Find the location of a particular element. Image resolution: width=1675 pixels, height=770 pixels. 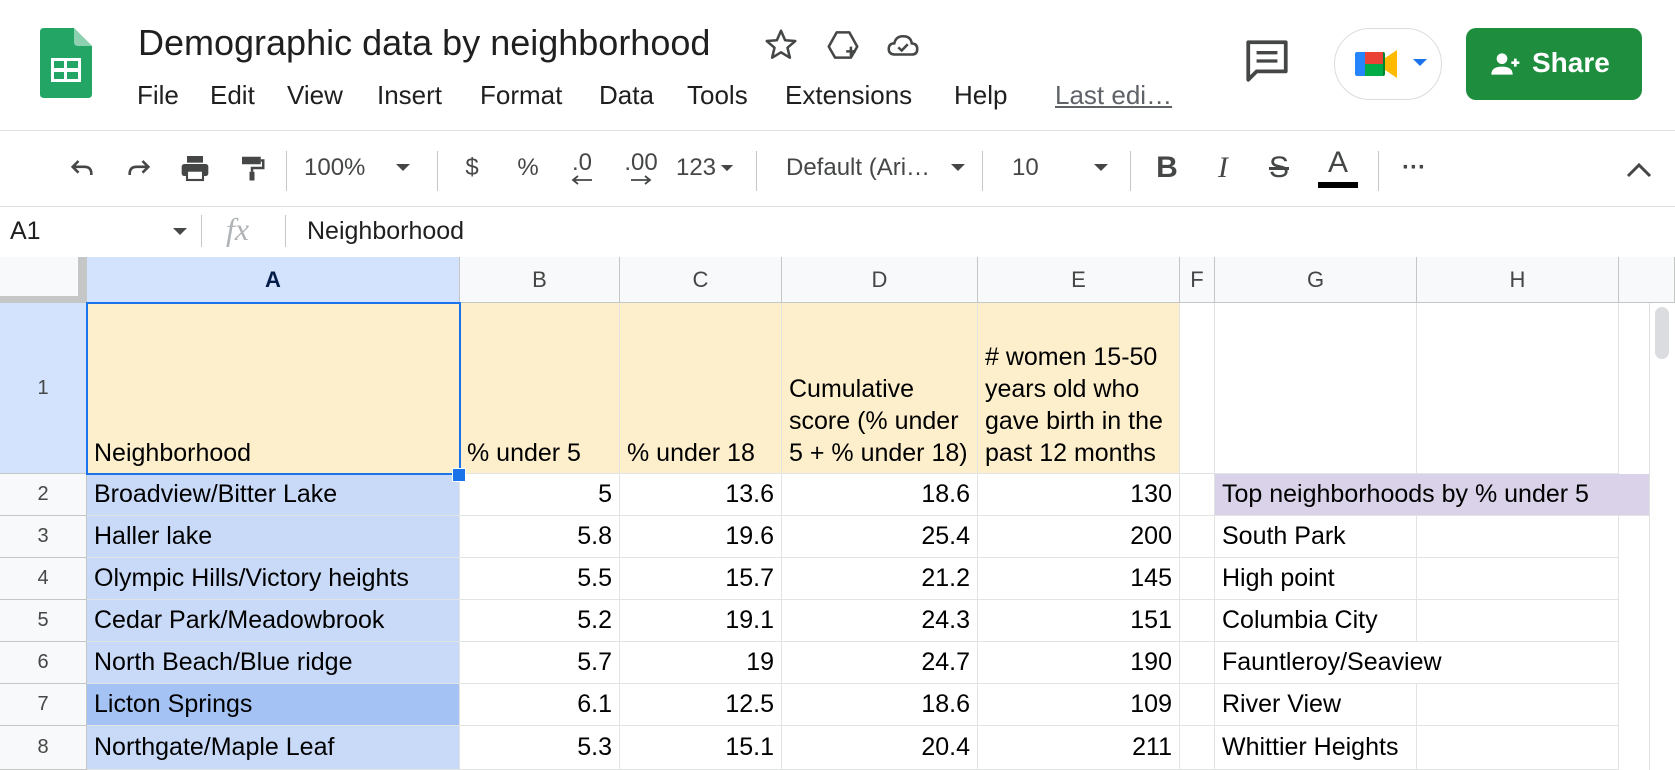

cell-f3 is located at coordinates (1197, 537).